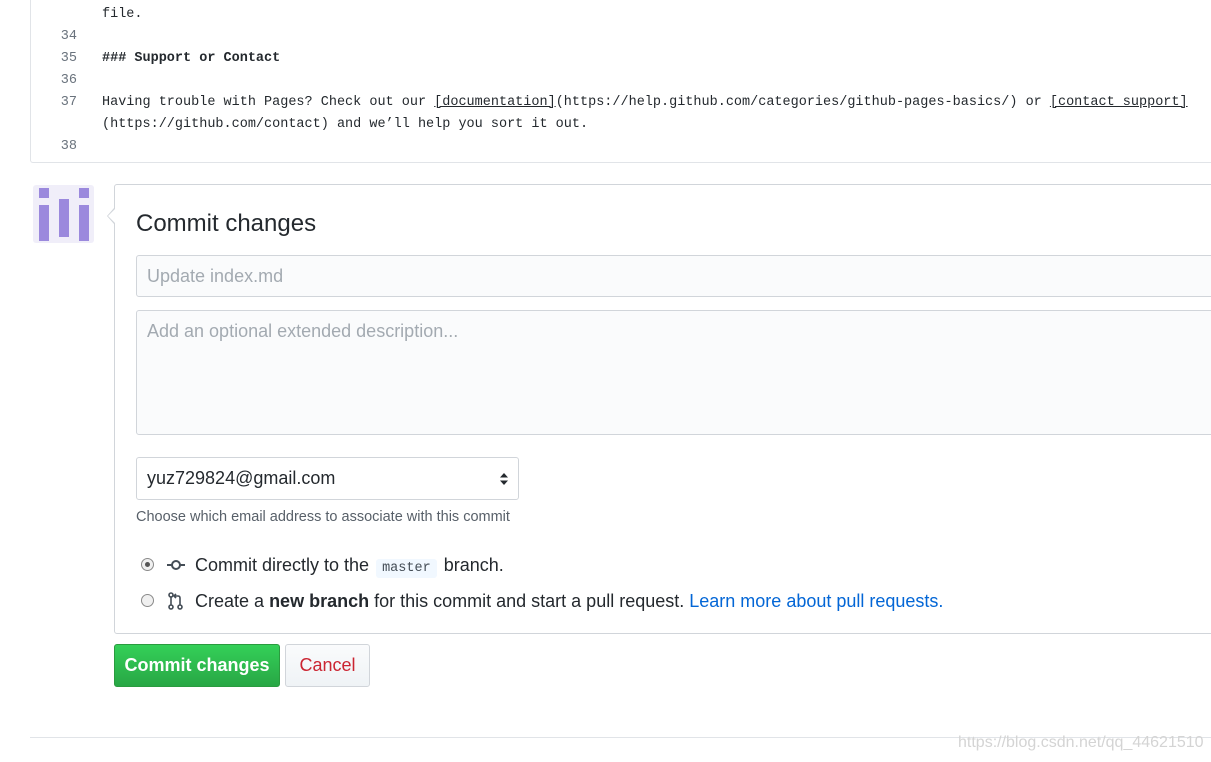 This screenshot has width=1211, height=762. I want to click on select-arrows-icon, so click(504, 479).